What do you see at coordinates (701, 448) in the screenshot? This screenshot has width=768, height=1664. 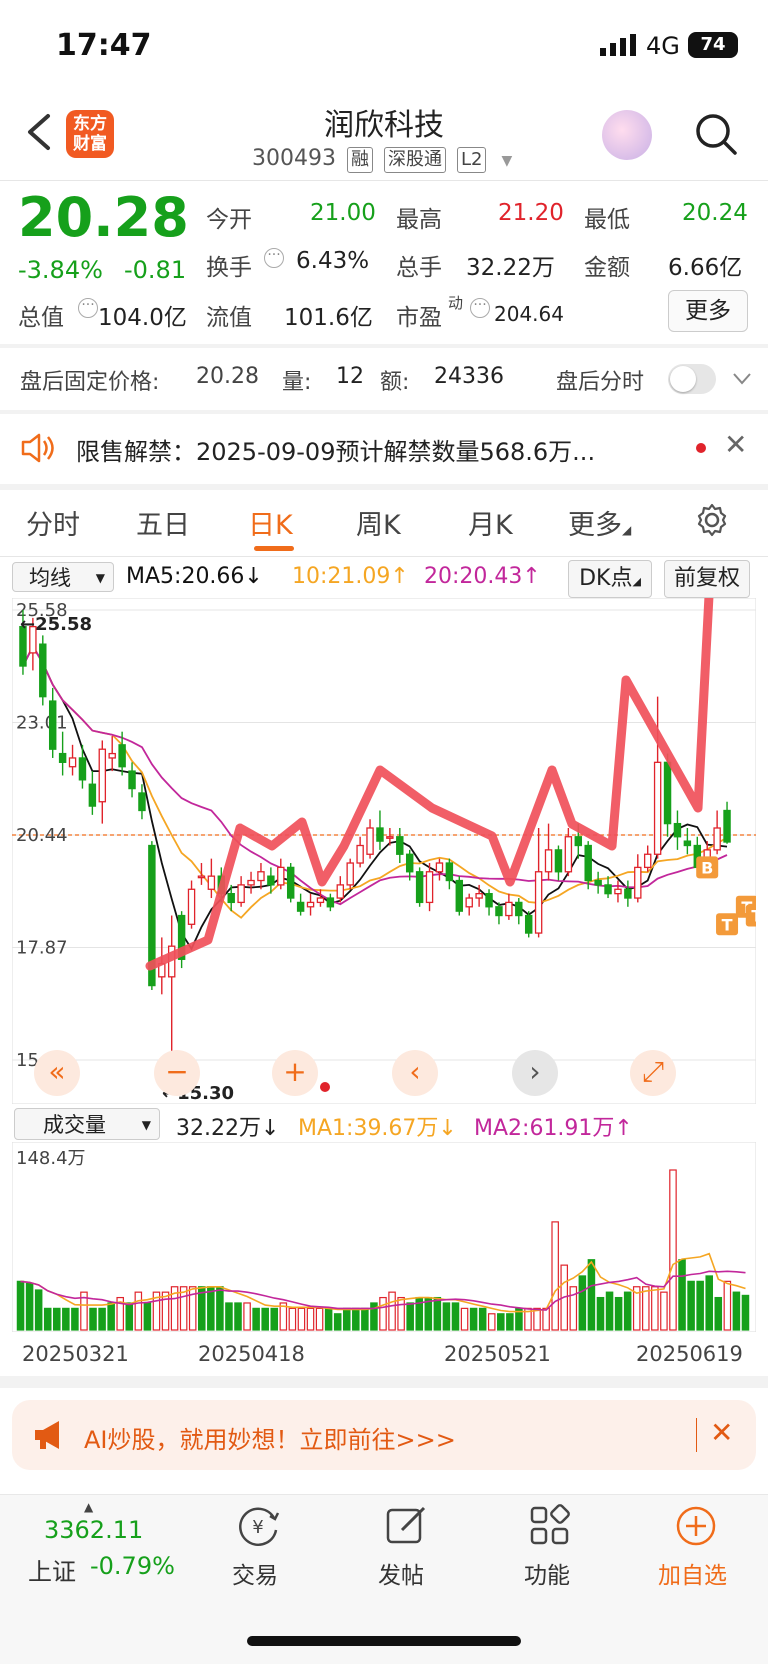 I see `unread-dot` at bounding box center [701, 448].